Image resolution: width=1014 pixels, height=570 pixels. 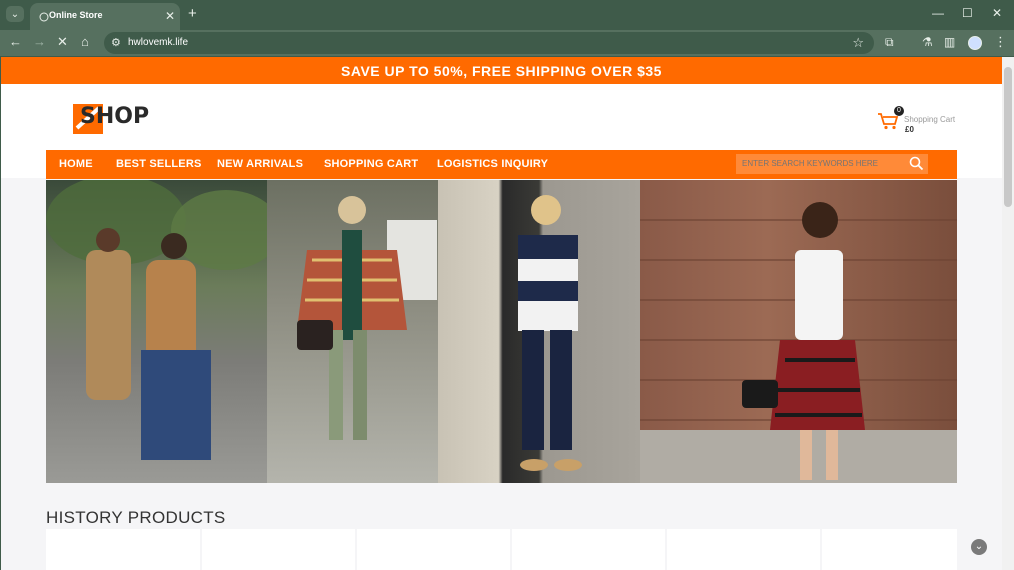 I want to click on forward-icon: →, so click(x=39, y=41).